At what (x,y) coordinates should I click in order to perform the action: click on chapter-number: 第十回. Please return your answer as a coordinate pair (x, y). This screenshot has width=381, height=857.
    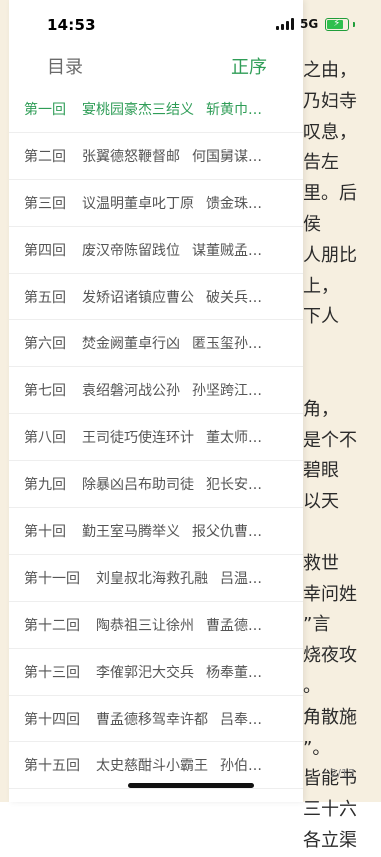
    Looking at the image, I should click on (45, 531).